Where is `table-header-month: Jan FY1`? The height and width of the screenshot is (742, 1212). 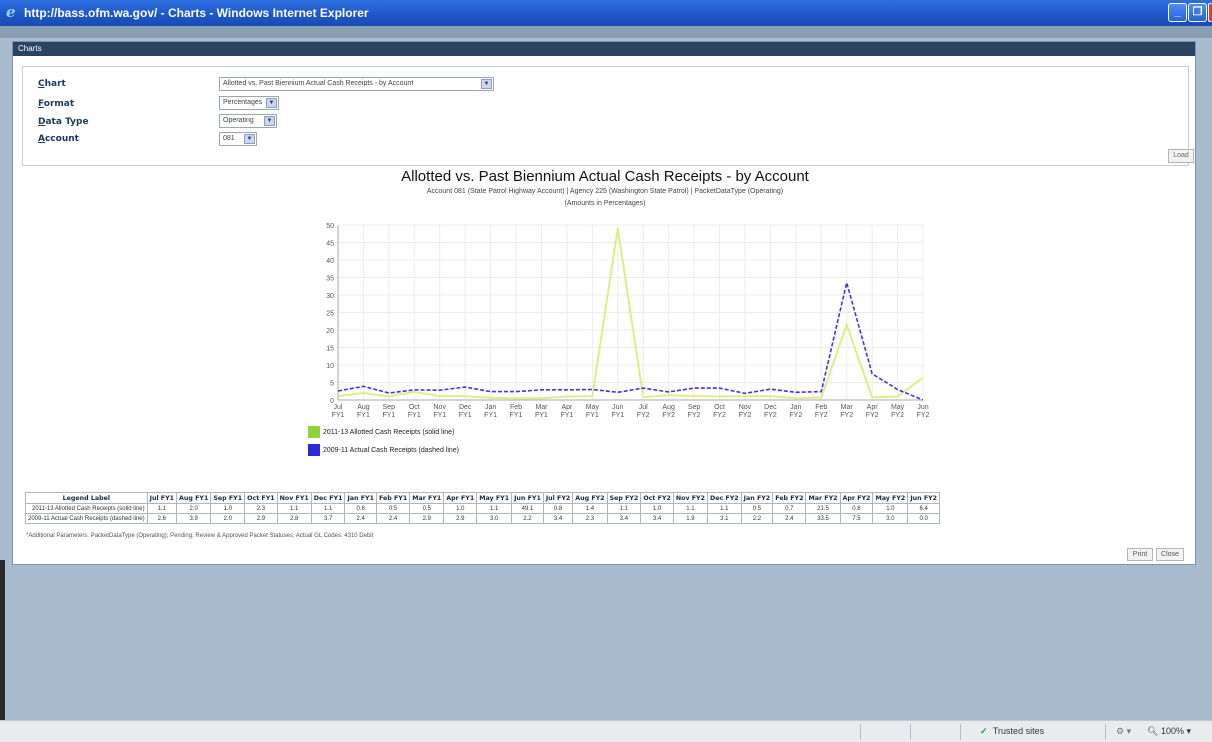
table-header-month: Jan FY1 is located at coordinates (360, 498).